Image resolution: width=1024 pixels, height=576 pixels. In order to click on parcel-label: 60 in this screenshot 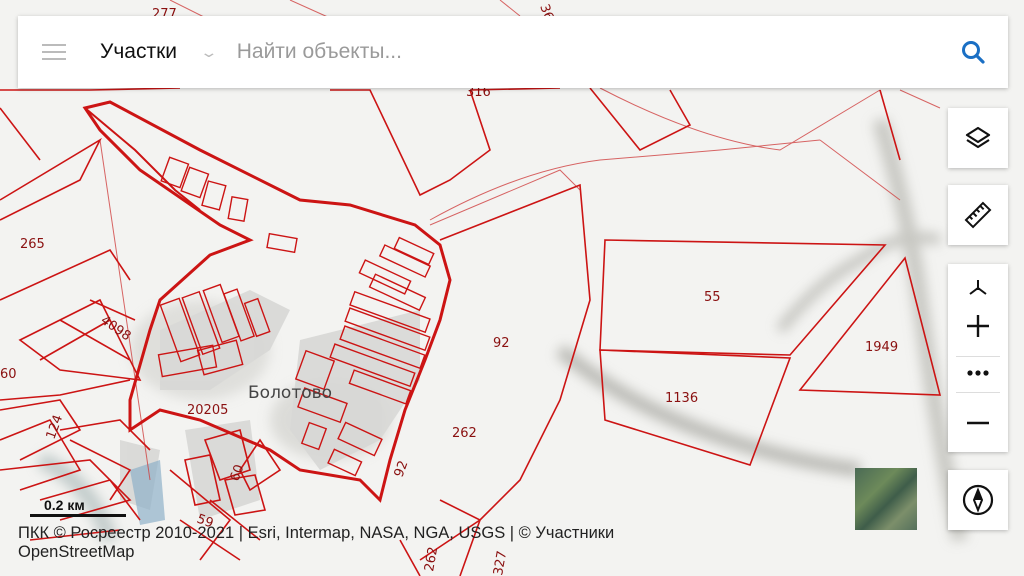, I will do `click(8, 374)`.